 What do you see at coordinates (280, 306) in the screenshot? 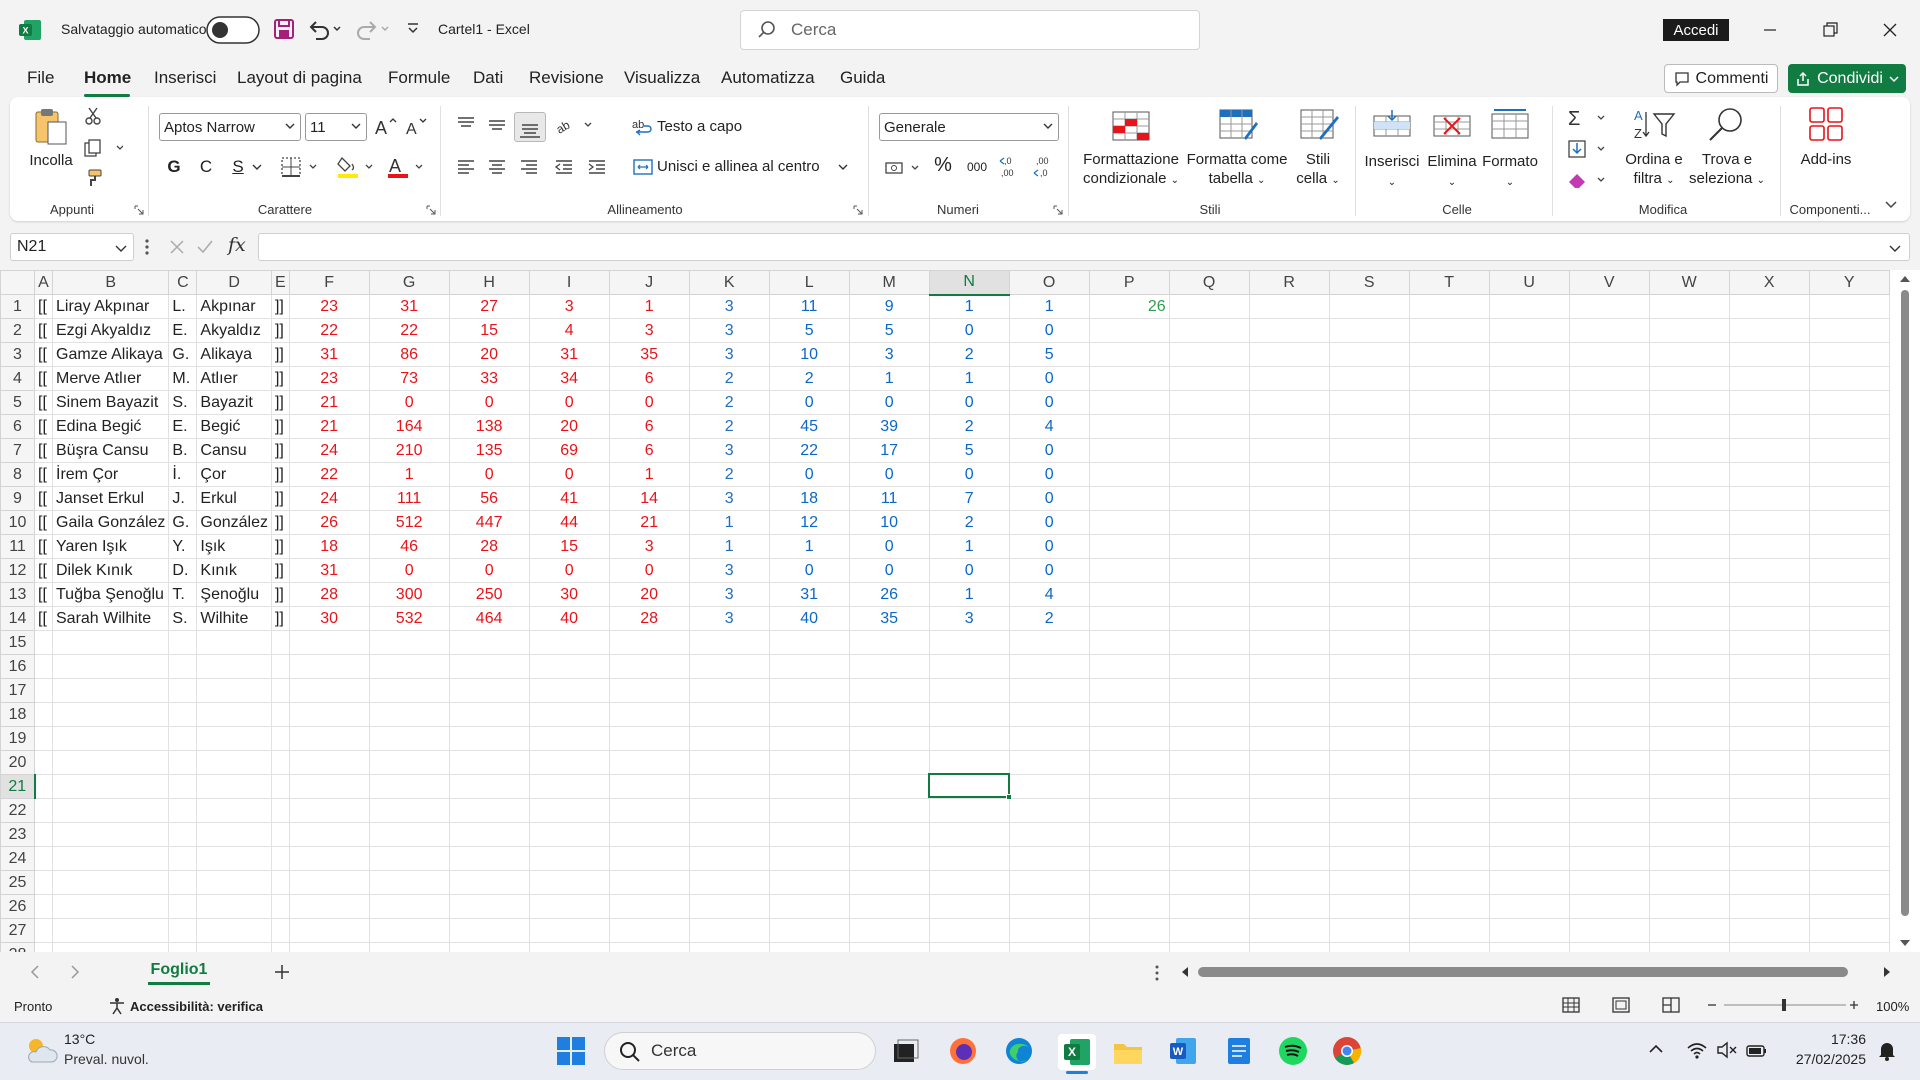
I see `cell: ]]` at bounding box center [280, 306].